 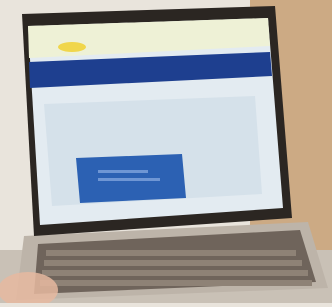 What do you see at coordinates (72, 47) in the screenshot?
I see `logo-badge` at bounding box center [72, 47].